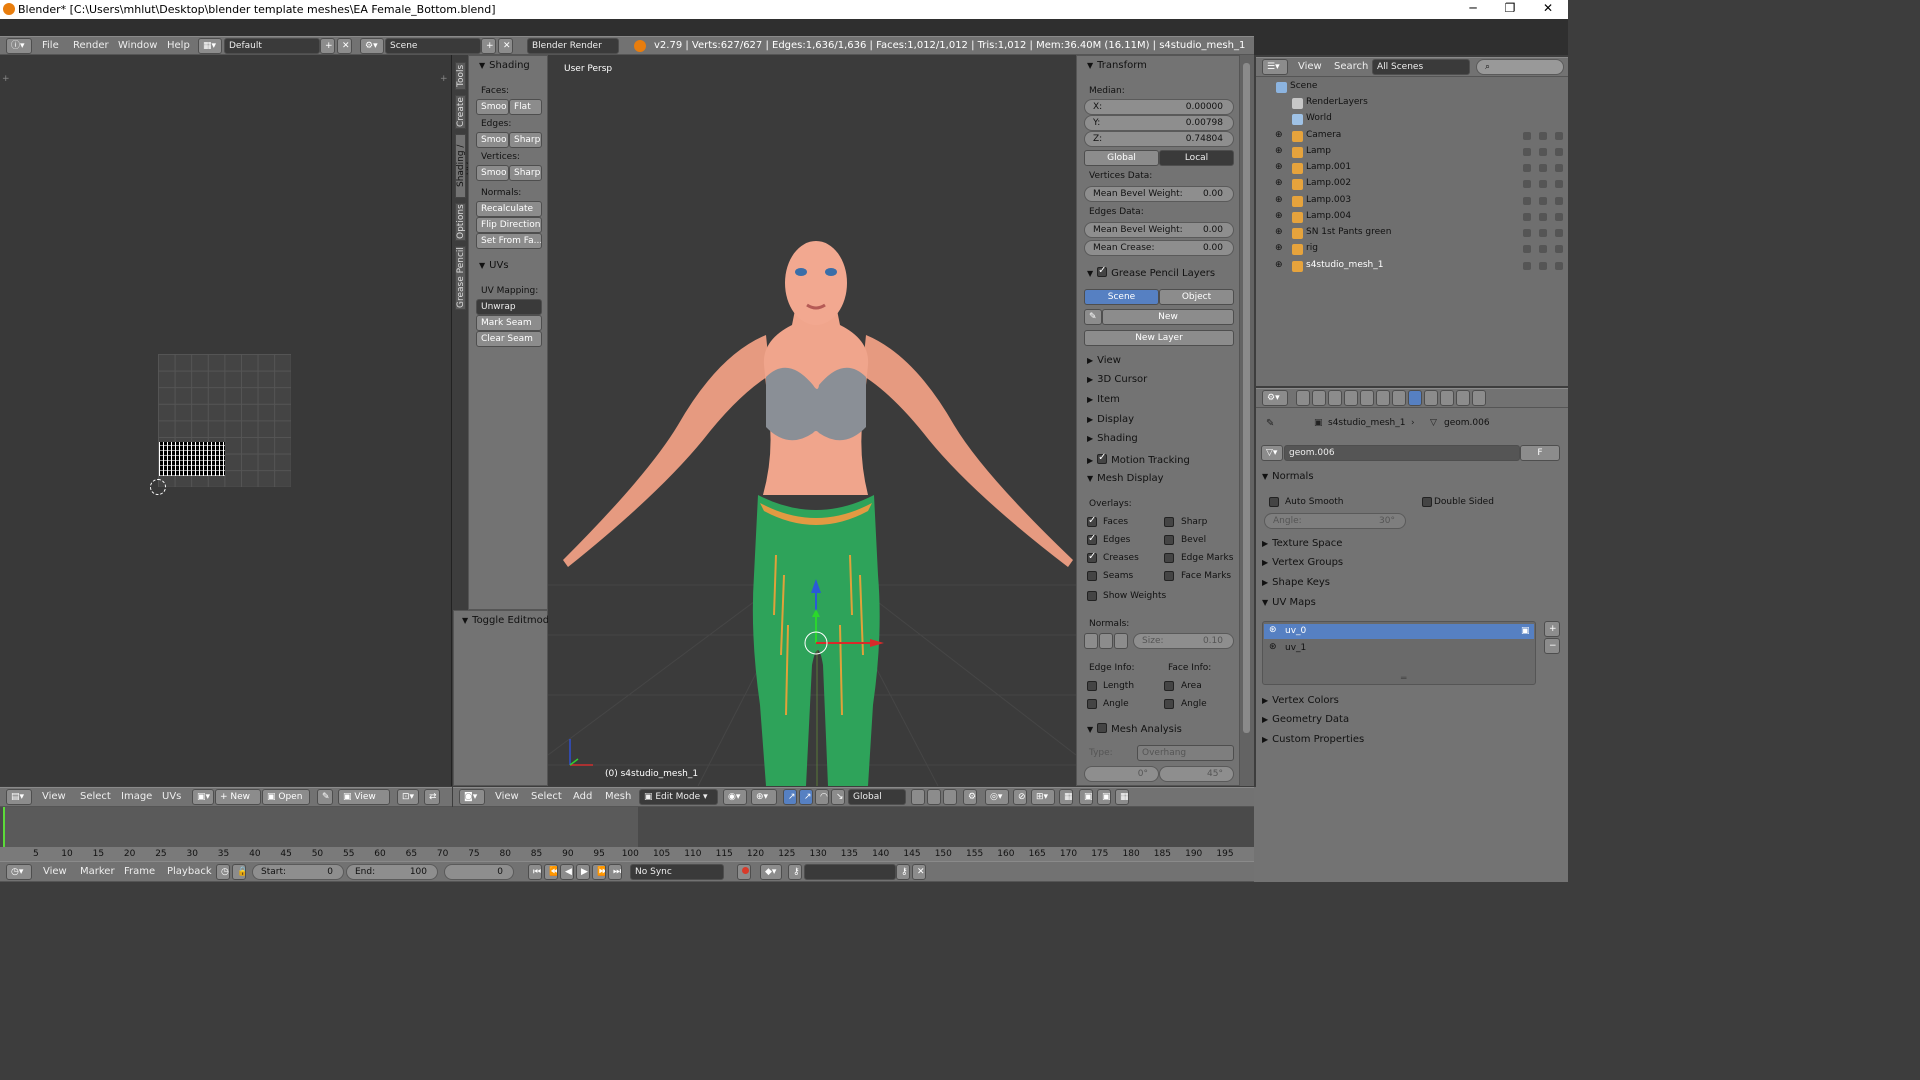 The height and width of the screenshot is (1080, 1920). What do you see at coordinates (1402, 453) in the screenshot?
I see `mesh-name-field: geom.006` at bounding box center [1402, 453].